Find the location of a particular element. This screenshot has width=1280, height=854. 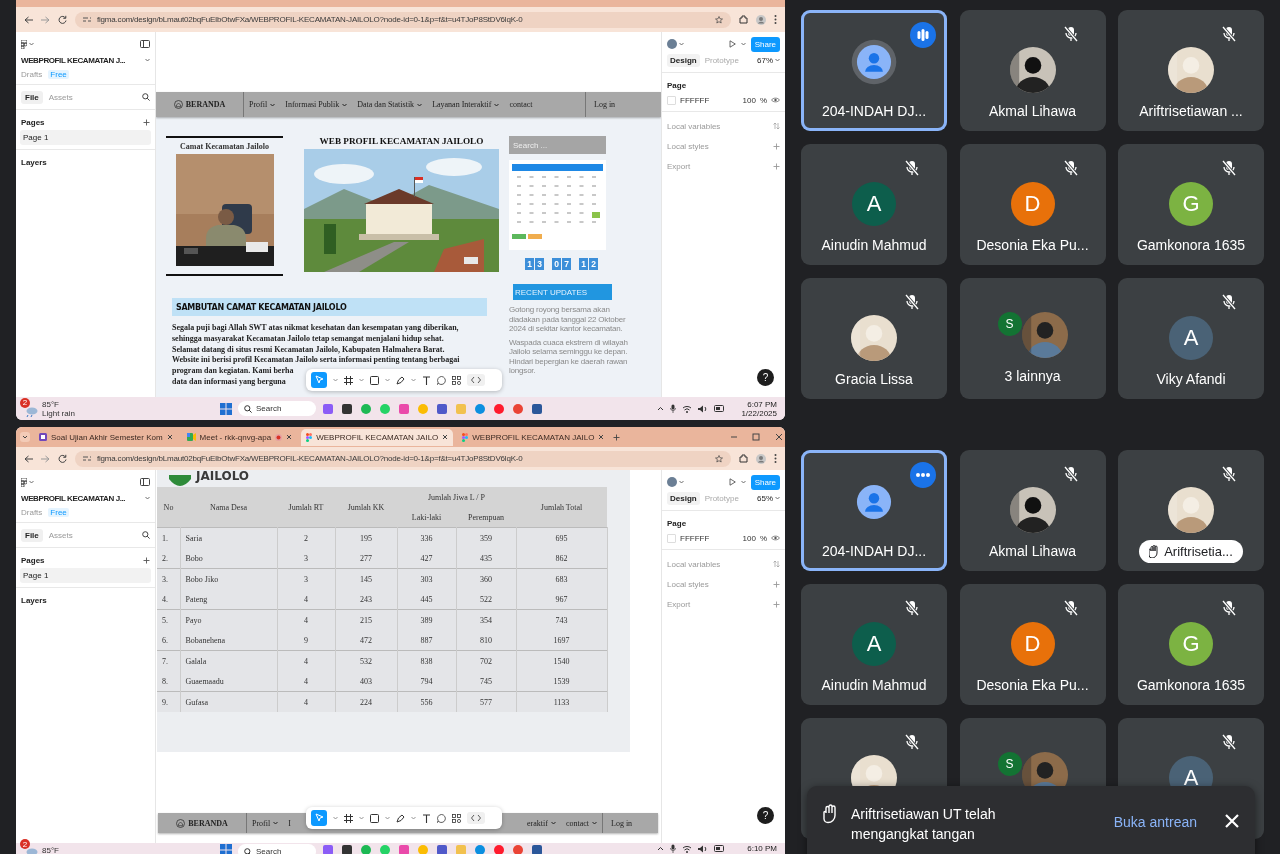

nav-link: Layanan Interaktif is located at coordinates (466, 104).